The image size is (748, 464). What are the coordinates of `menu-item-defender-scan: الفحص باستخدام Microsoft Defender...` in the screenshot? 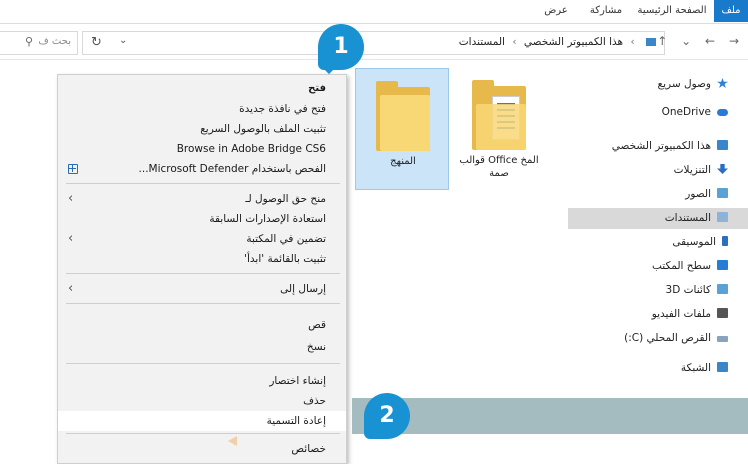 It's located at (202, 169).